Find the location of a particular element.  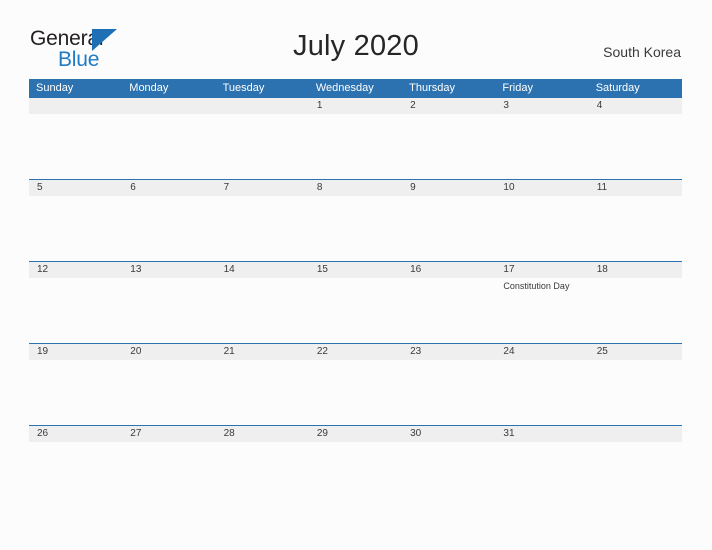

calendar-date-number: 4 is located at coordinates (635, 106).